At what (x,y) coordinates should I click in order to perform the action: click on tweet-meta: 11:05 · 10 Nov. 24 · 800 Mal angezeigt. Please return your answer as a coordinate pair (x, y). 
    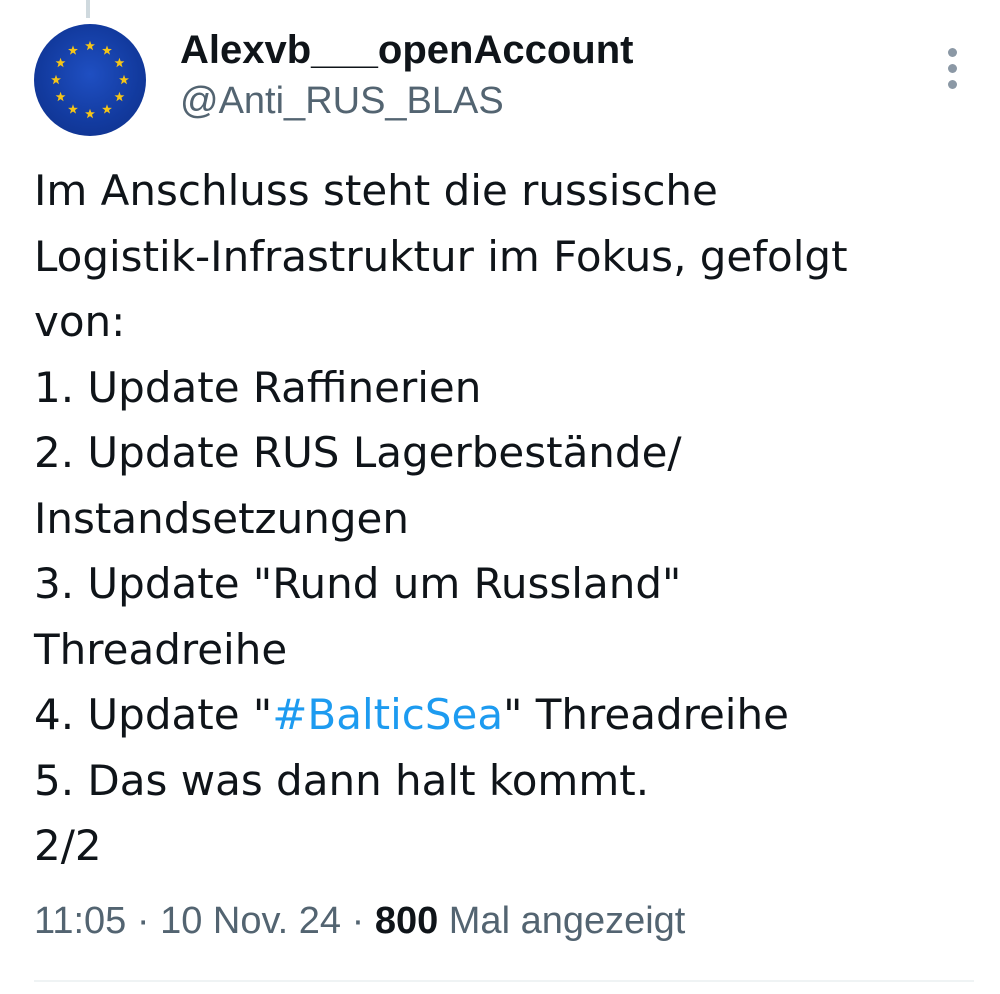
    Looking at the image, I should click on (359, 921).